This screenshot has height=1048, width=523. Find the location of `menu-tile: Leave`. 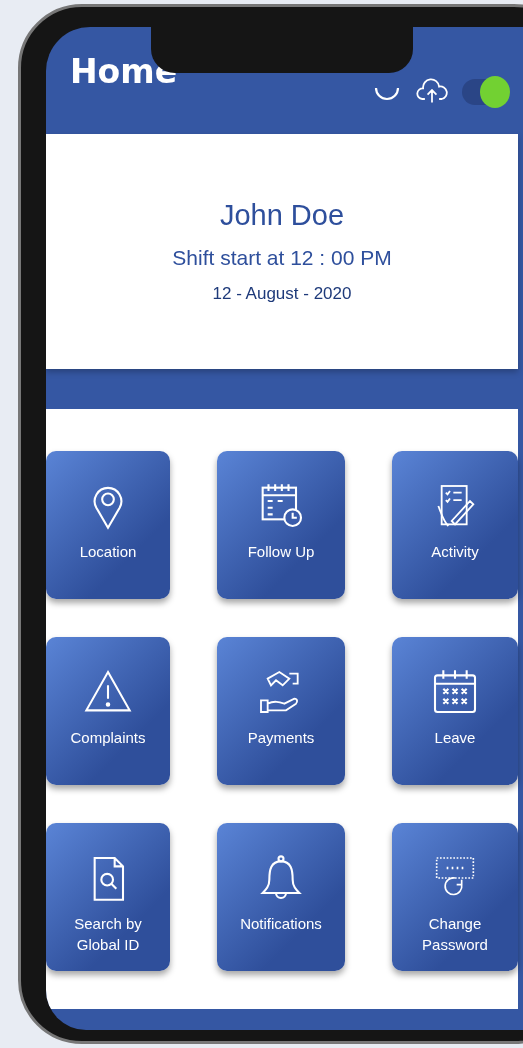

menu-tile: Leave is located at coordinates (455, 711).